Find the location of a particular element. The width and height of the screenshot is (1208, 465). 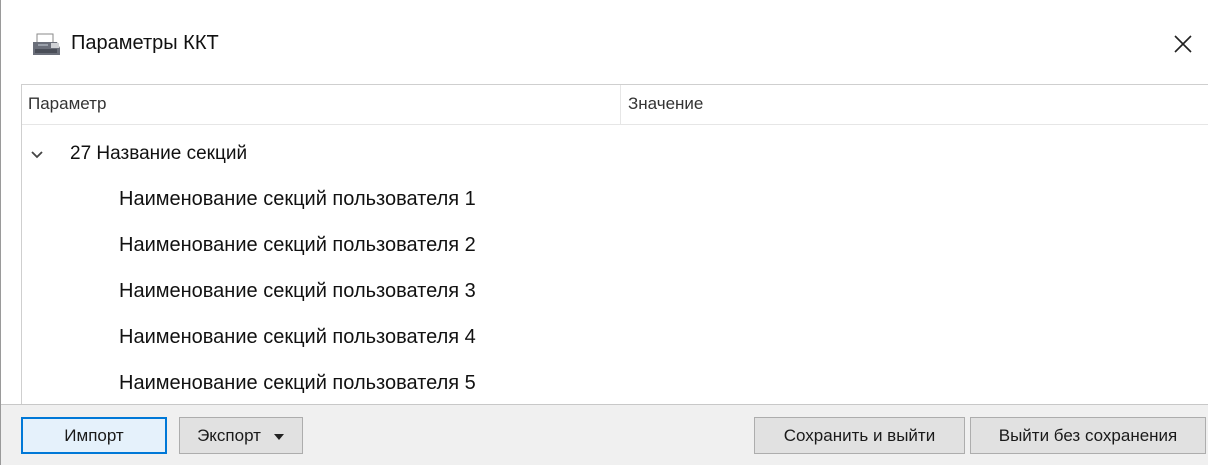

parameter-label: Наименование секций пользователя 5 is located at coordinates (297, 383).